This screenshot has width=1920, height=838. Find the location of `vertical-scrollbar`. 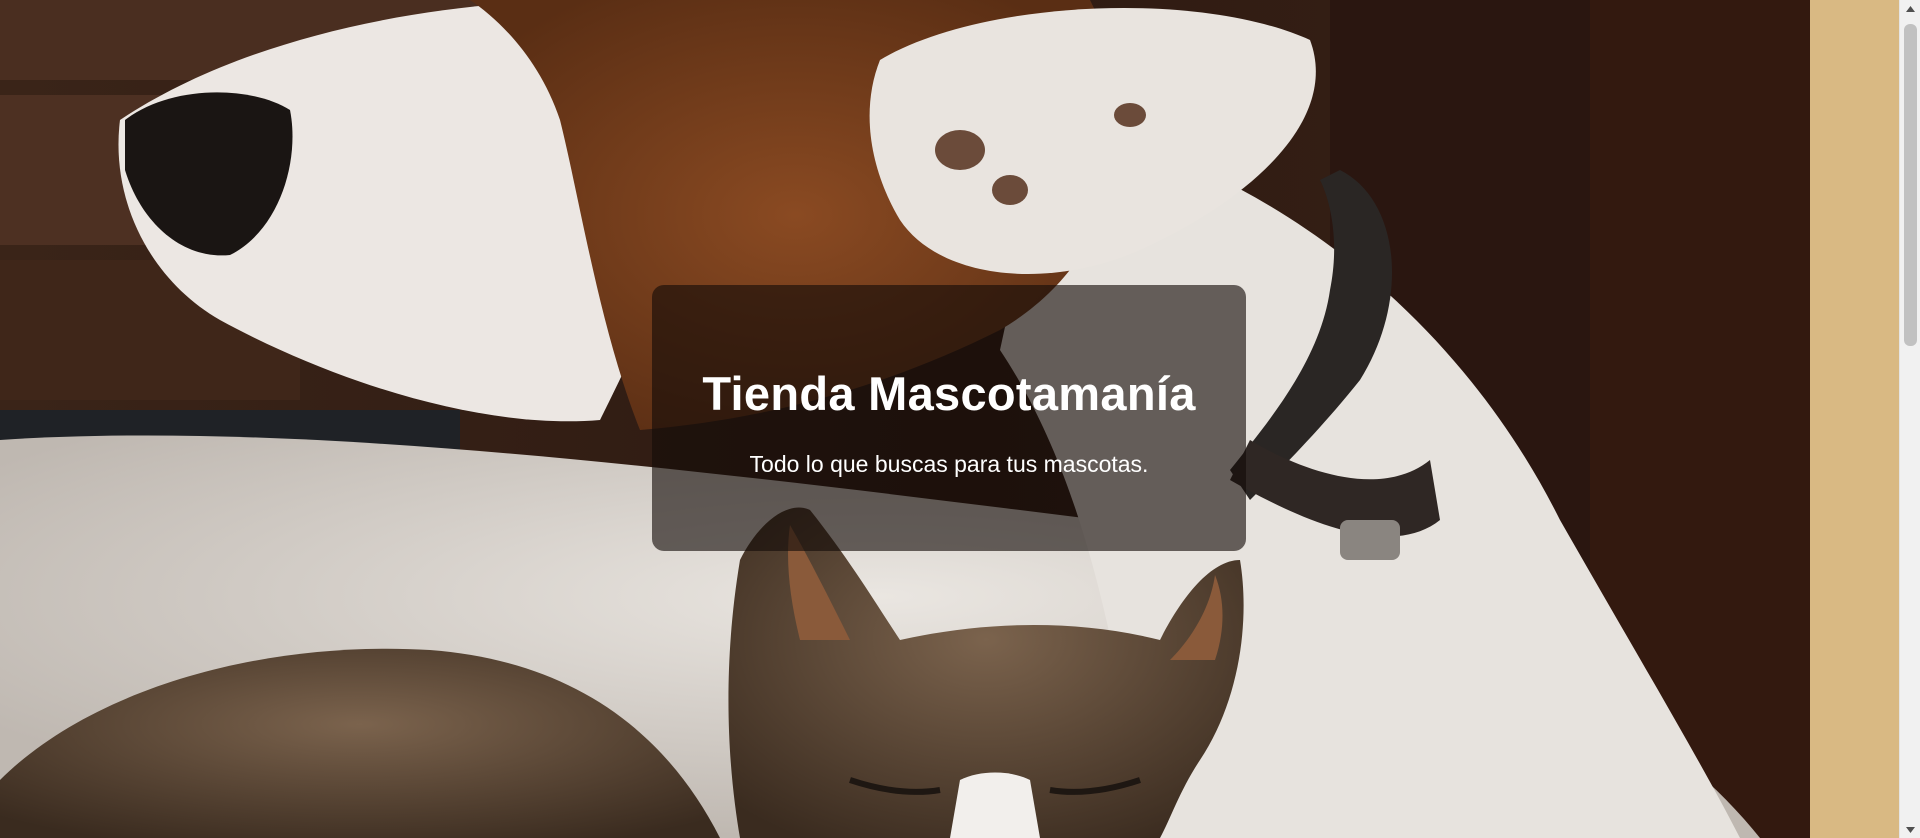

vertical-scrollbar is located at coordinates (1909, 419).